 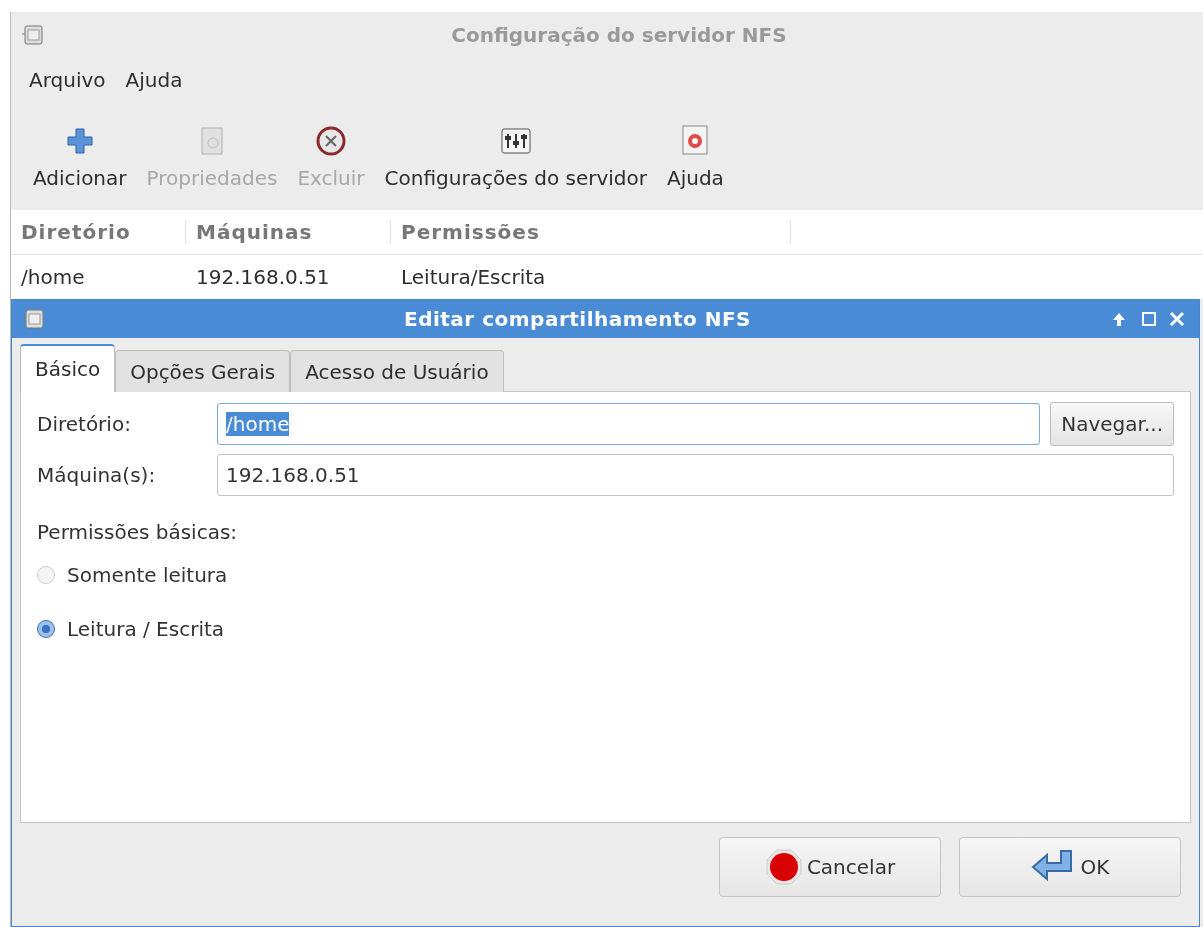 I want to click on window-title: Configuração do servidor NFS, so click(x=619, y=35).